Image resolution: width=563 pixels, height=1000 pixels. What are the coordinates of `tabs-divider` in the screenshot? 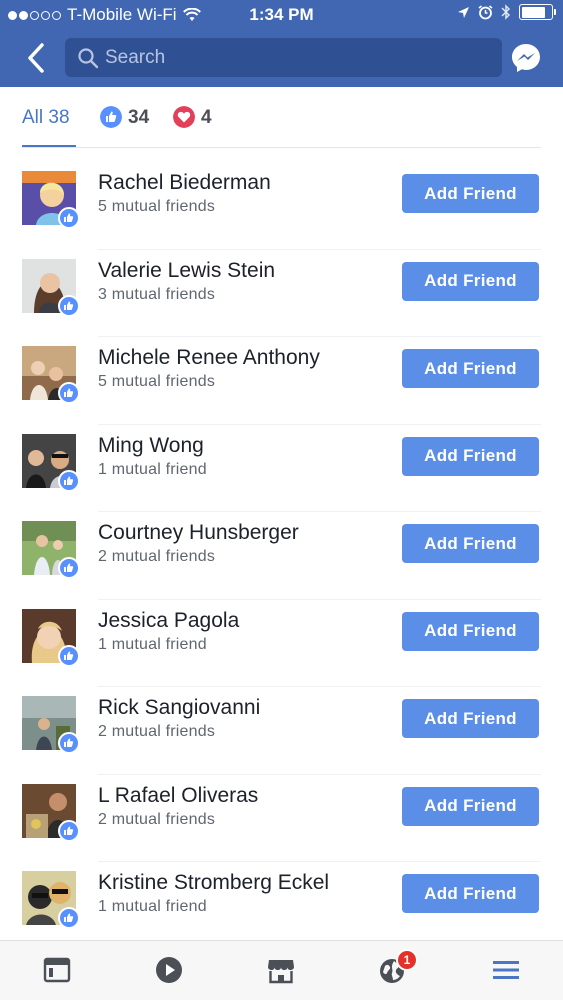 It's located at (281, 147).